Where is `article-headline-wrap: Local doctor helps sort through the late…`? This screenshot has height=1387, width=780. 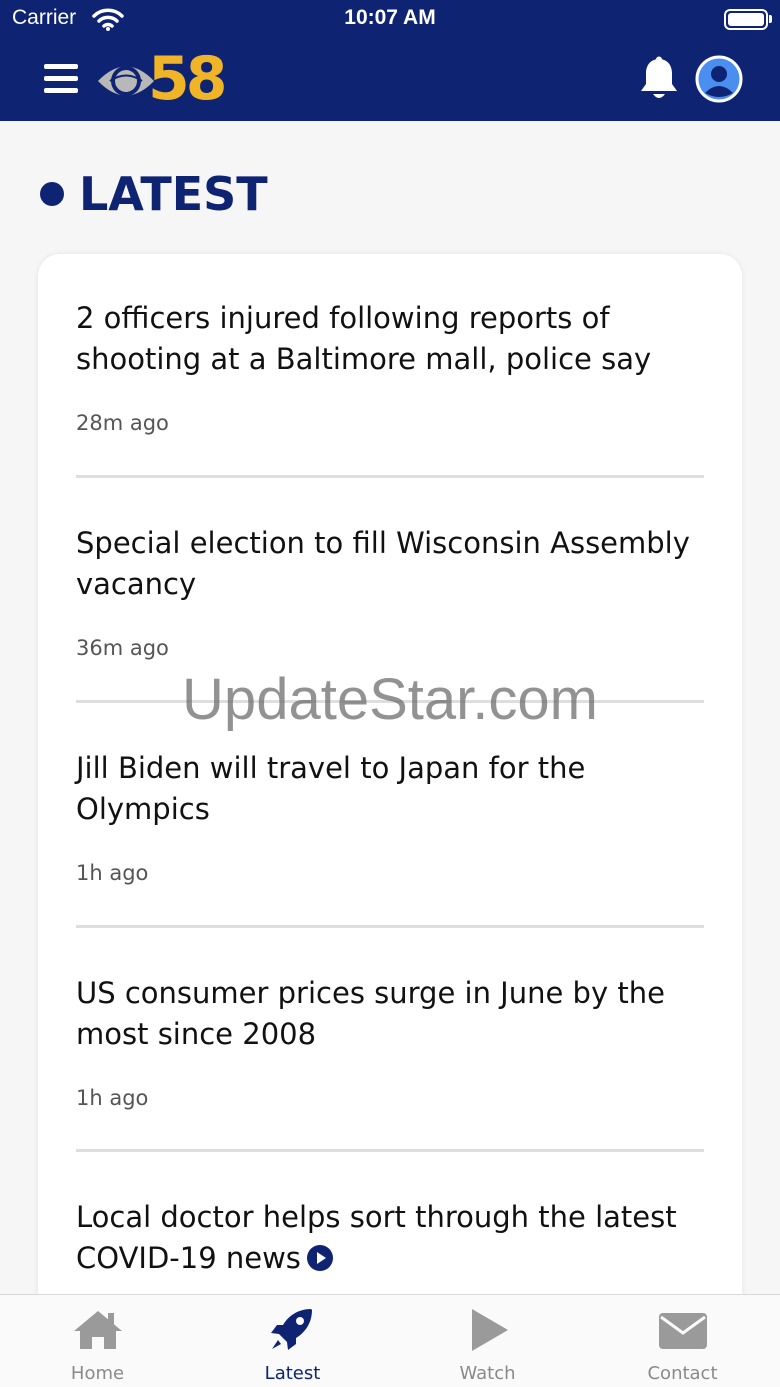 article-headline-wrap: Local doctor helps sort through the late… is located at coordinates (390, 1238).